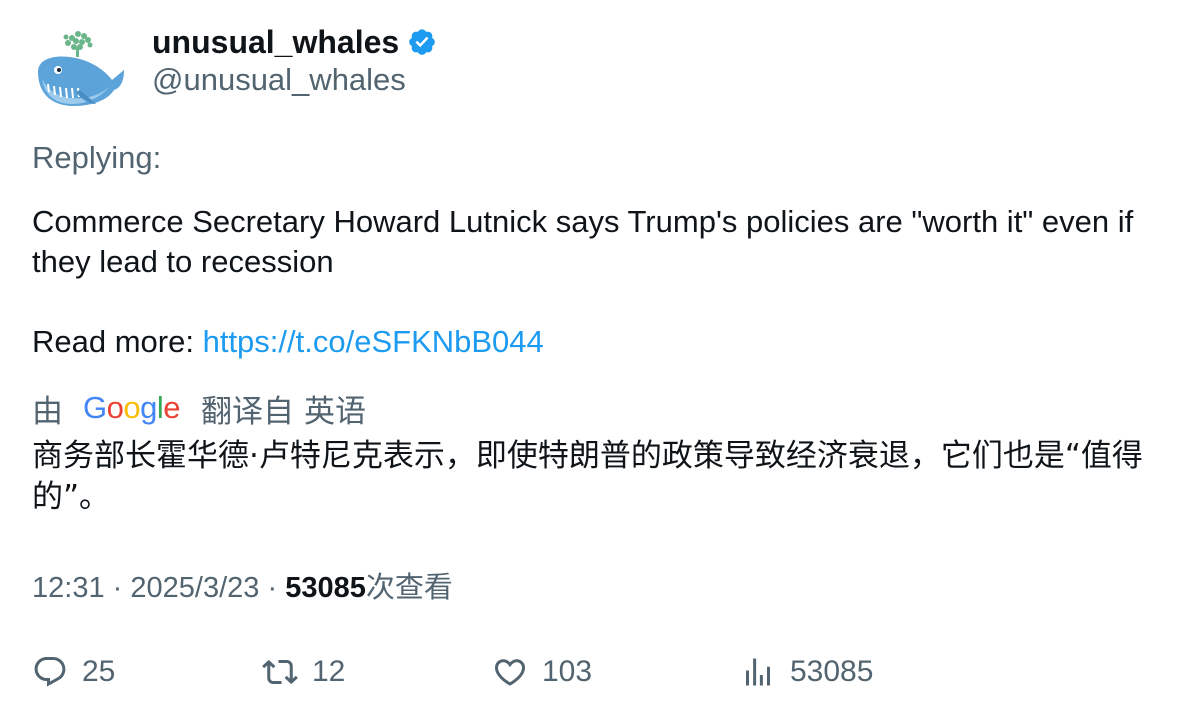 The image size is (1196, 718). Describe the element at coordinates (50, 672) in the screenshot. I see `reply-icon` at that location.